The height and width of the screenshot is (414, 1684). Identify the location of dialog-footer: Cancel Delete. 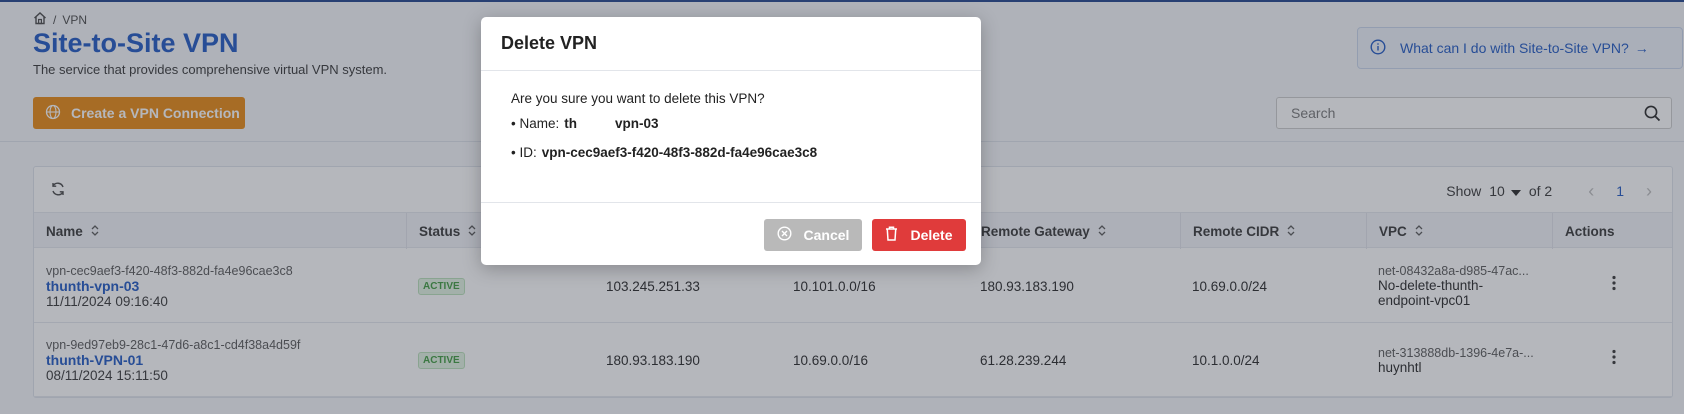
(731, 233).